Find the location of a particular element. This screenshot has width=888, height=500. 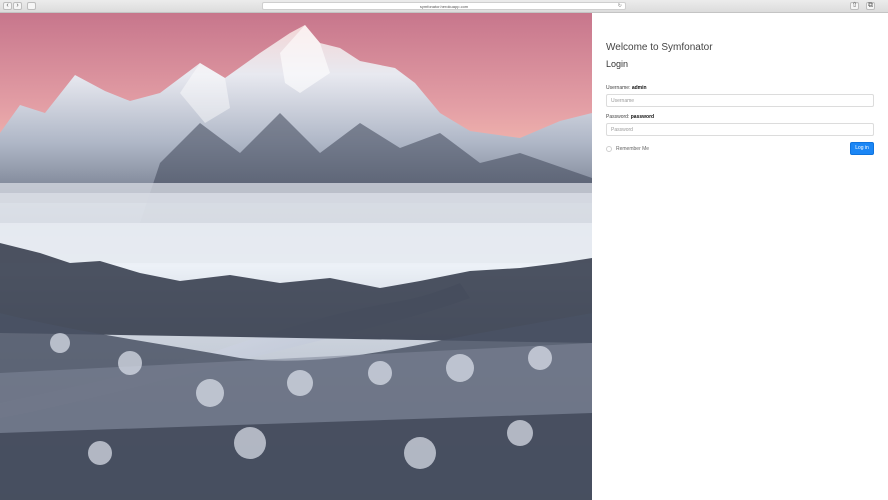

url-text: symfonator.herokuapp.com is located at coordinates (444, 6).